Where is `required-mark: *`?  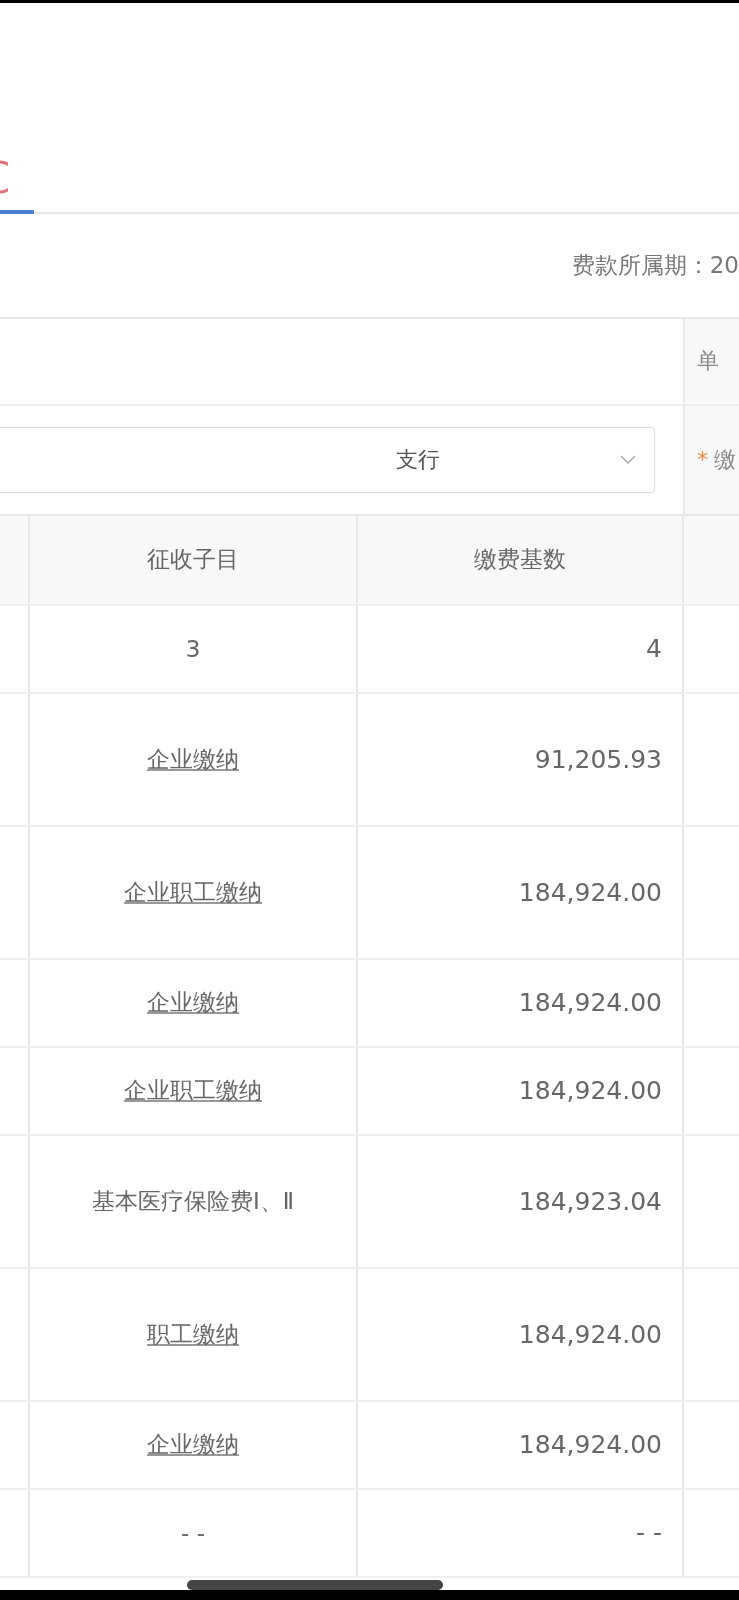
required-mark: * is located at coordinates (702, 460).